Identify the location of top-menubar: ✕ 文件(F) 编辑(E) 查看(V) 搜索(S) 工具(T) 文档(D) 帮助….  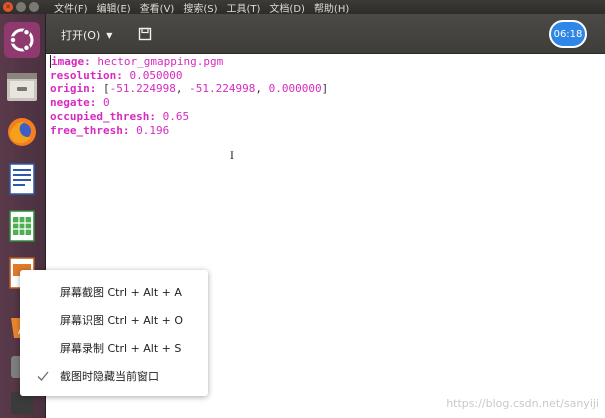
(302, 7).